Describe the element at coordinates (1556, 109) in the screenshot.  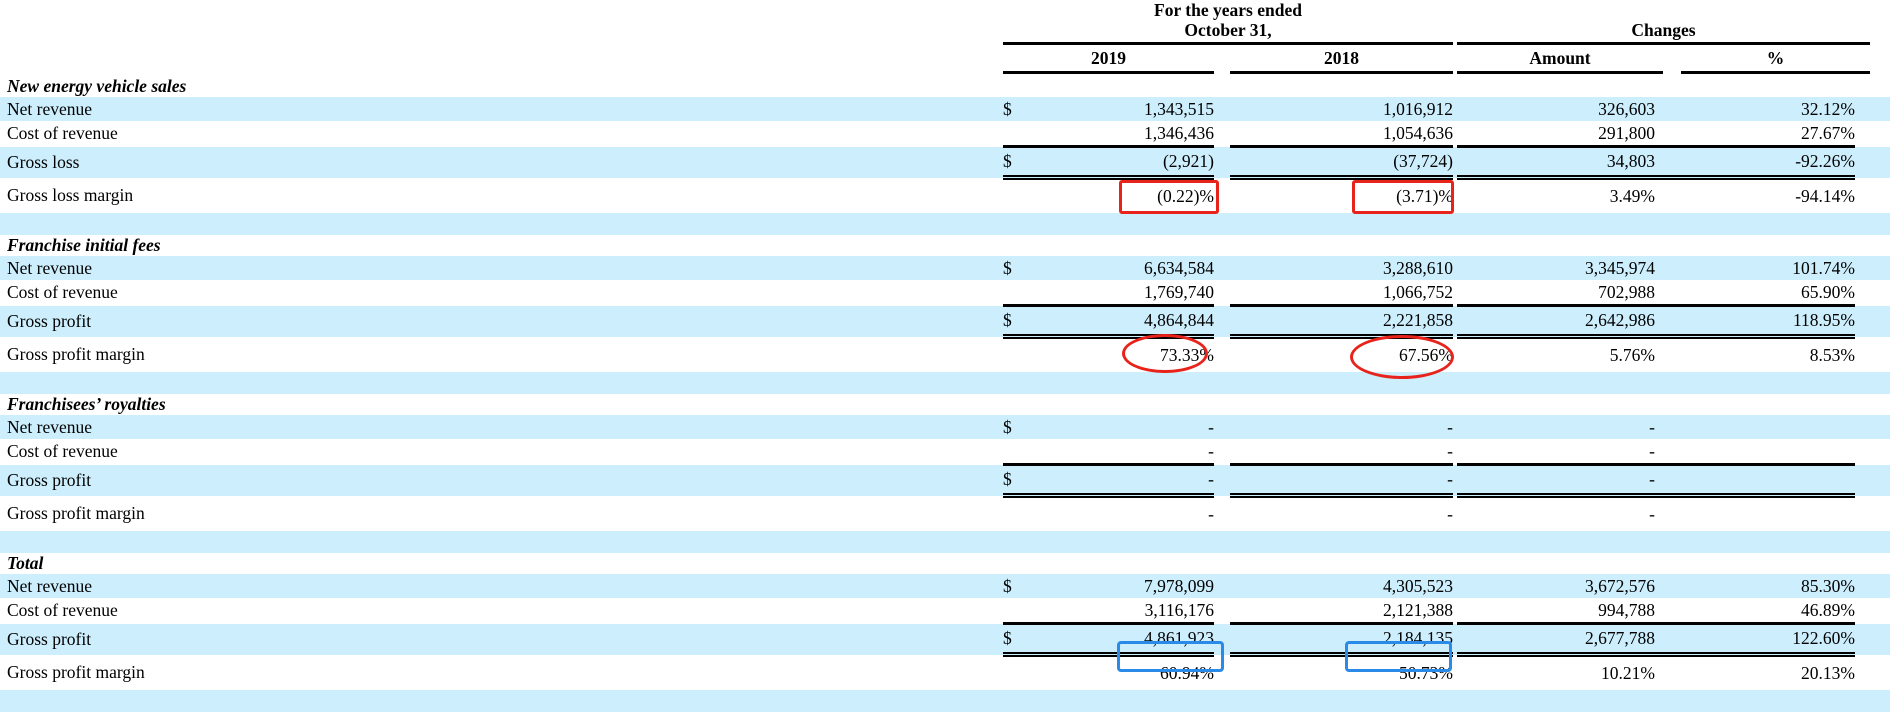
I see `change-amount: 326,603` at that location.